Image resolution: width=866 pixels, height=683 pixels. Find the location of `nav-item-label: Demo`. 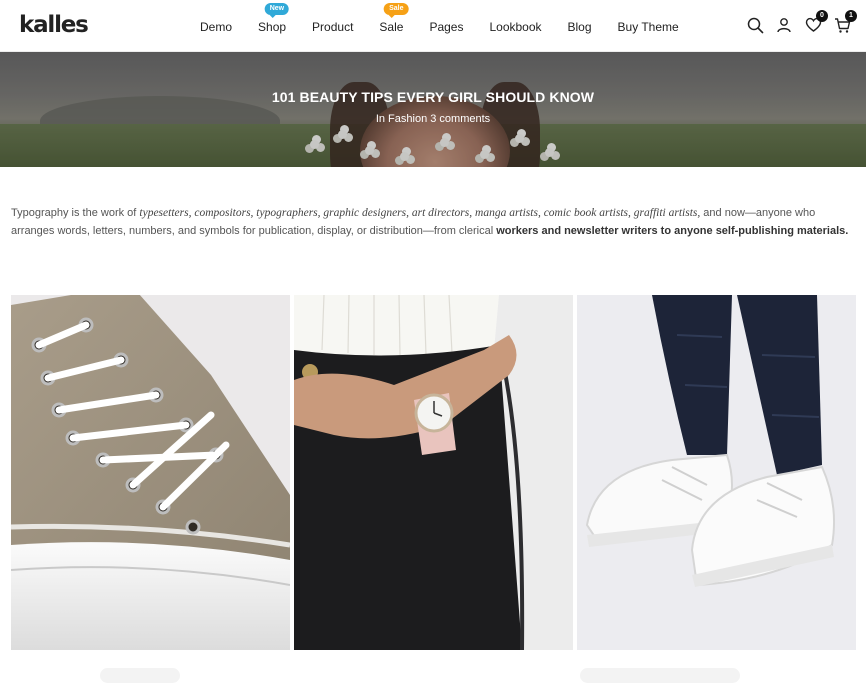

nav-item-label: Demo is located at coordinates (216, 27).